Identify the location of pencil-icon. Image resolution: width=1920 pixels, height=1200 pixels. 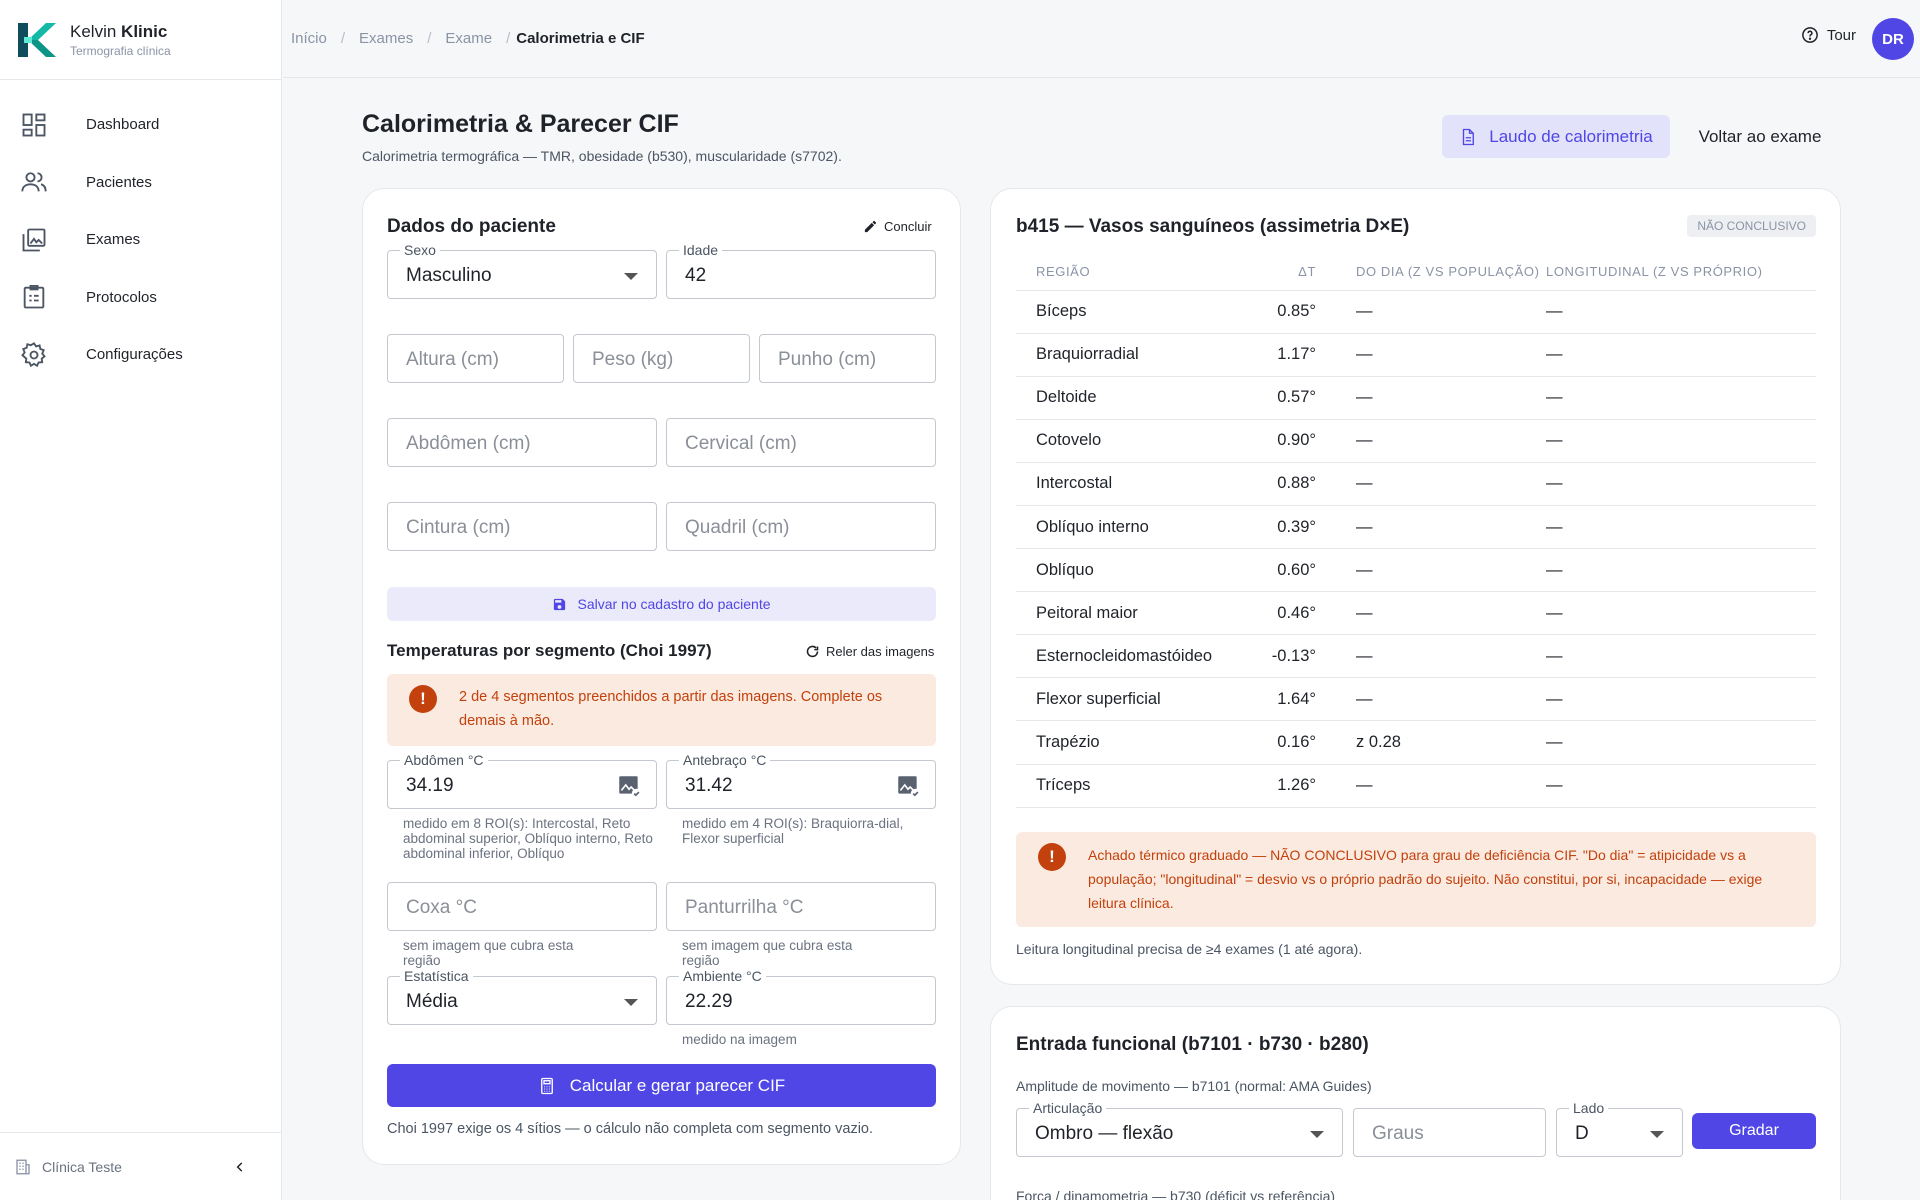
(870, 226).